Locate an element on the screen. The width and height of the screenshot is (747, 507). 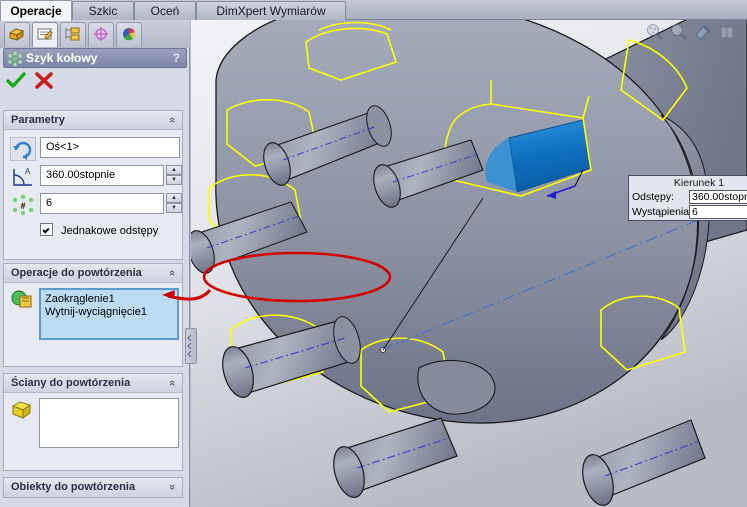
equal-spacing-row: Jednakowe odstępy is located at coordinates (99, 230).